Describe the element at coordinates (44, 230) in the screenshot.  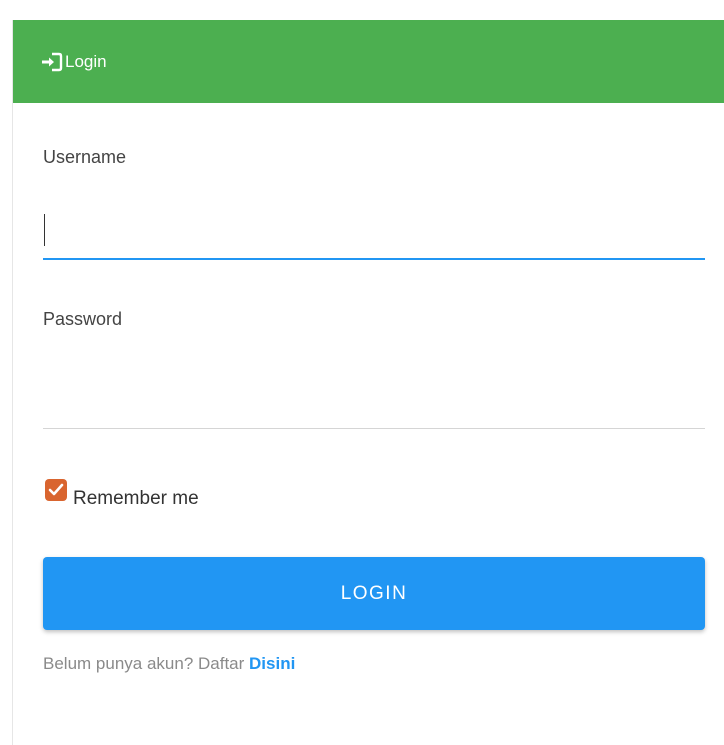
I see `text-caret` at that location.